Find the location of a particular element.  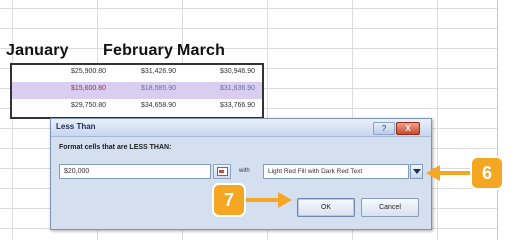

cell: $15,600.80 is located at coordinates (70, 88).